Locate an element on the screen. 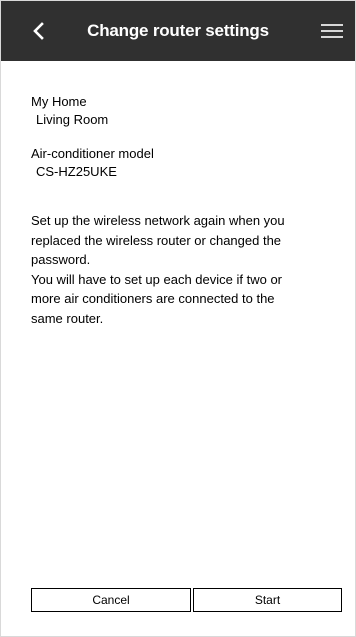 This screenshot has width=356, height=637. hamburger-menu-icon is located at coordinates (332, 25).